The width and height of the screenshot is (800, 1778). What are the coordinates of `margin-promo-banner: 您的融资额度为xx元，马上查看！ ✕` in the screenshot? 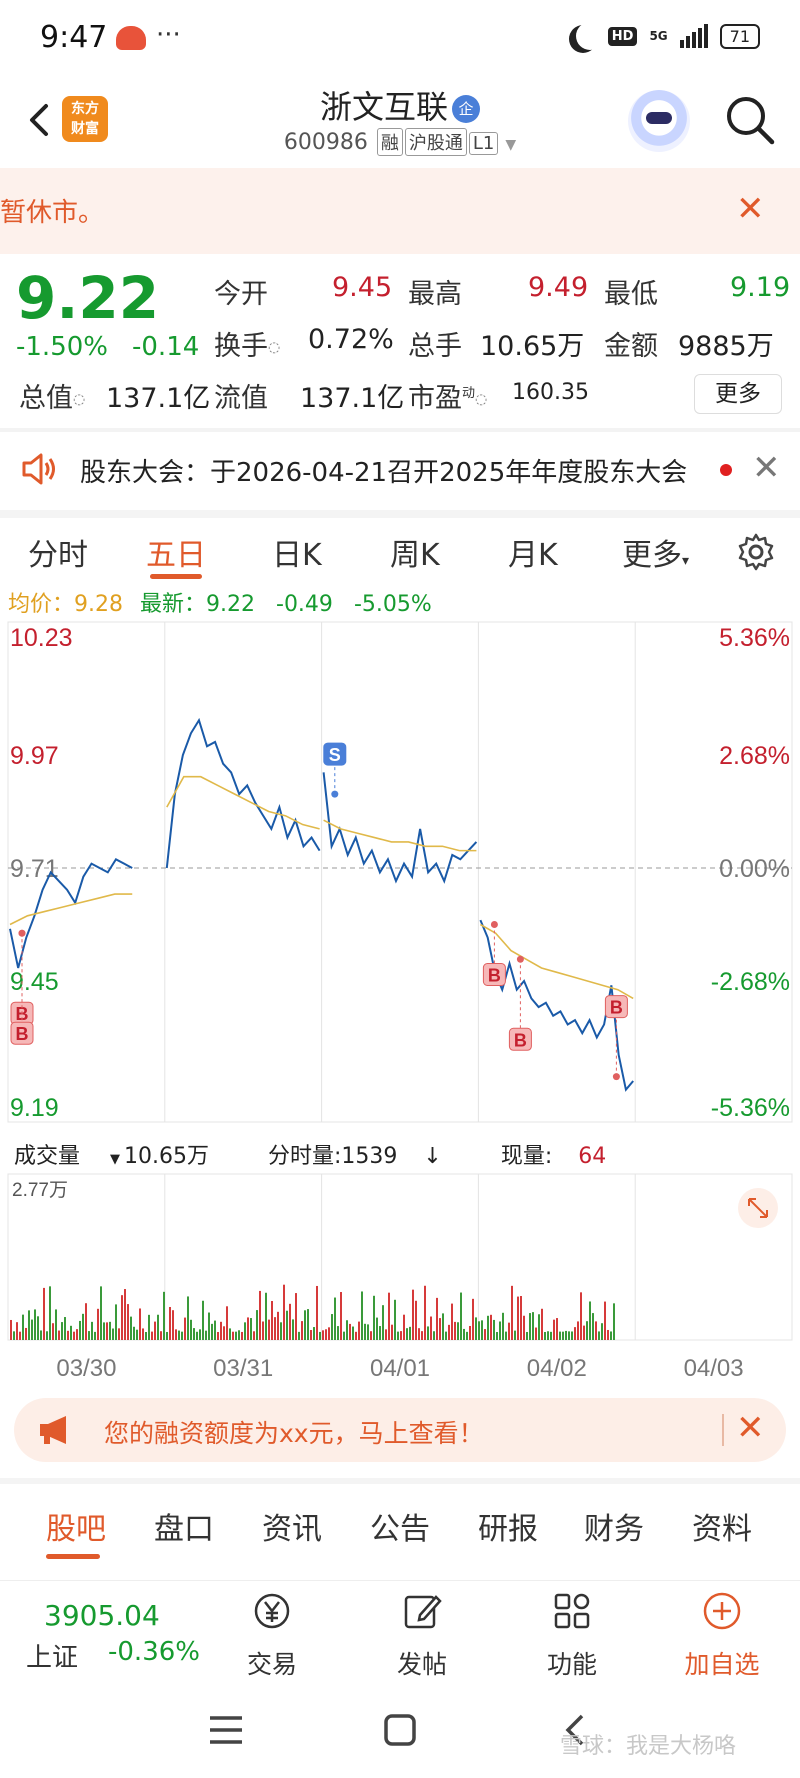 It's located at (400, 1430).